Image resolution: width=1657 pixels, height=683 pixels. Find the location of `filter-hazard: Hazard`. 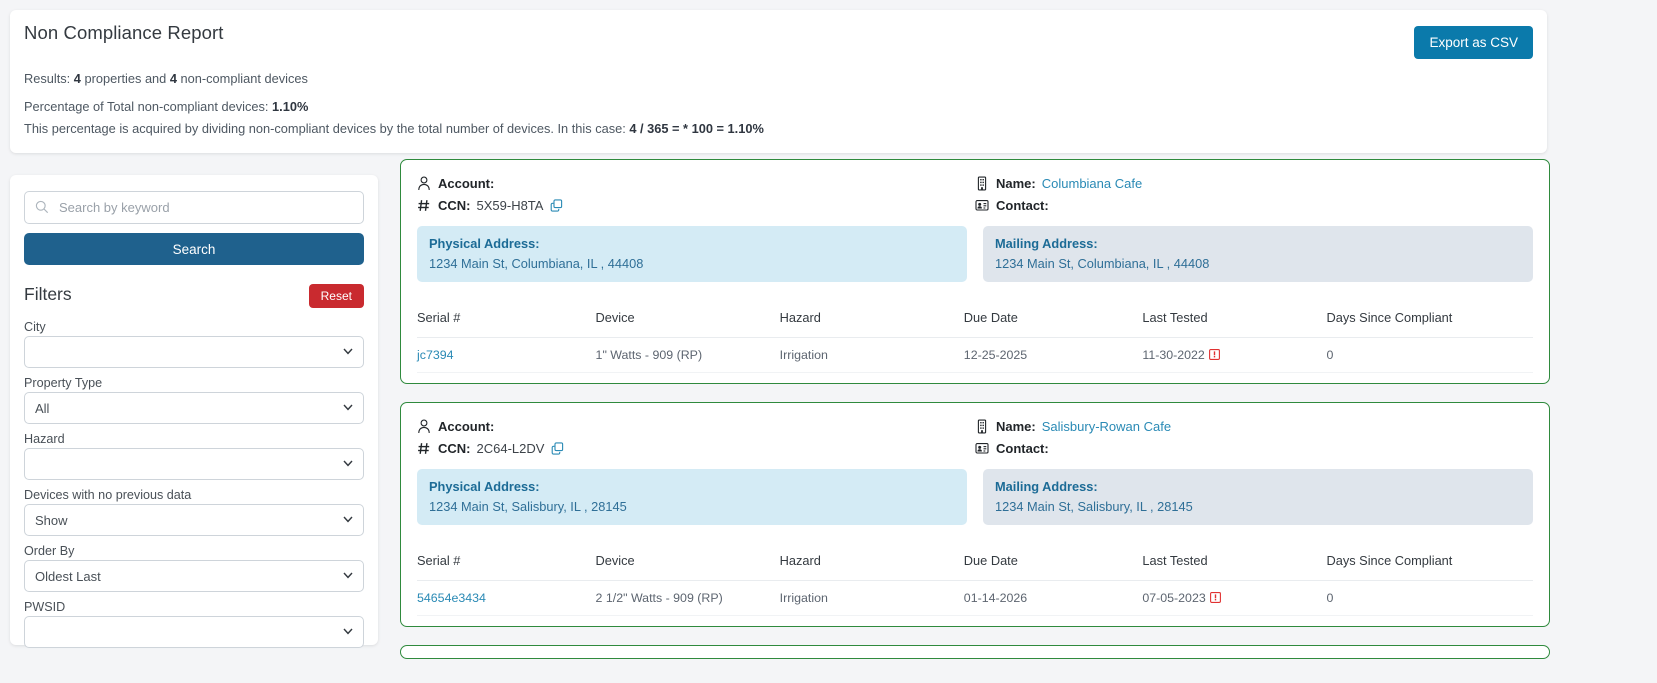

filter-hazard: Hazard is located at coordinates (194, 456).